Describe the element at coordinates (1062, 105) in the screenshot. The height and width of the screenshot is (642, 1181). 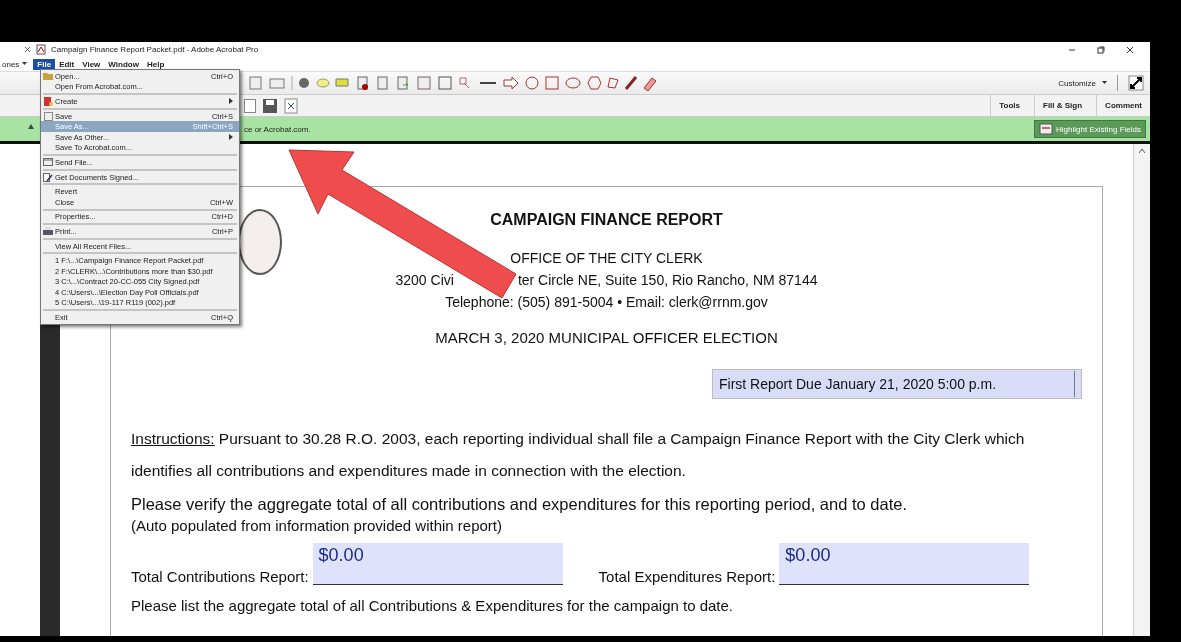
I see `task-tab: Fill & Sign` at that location.